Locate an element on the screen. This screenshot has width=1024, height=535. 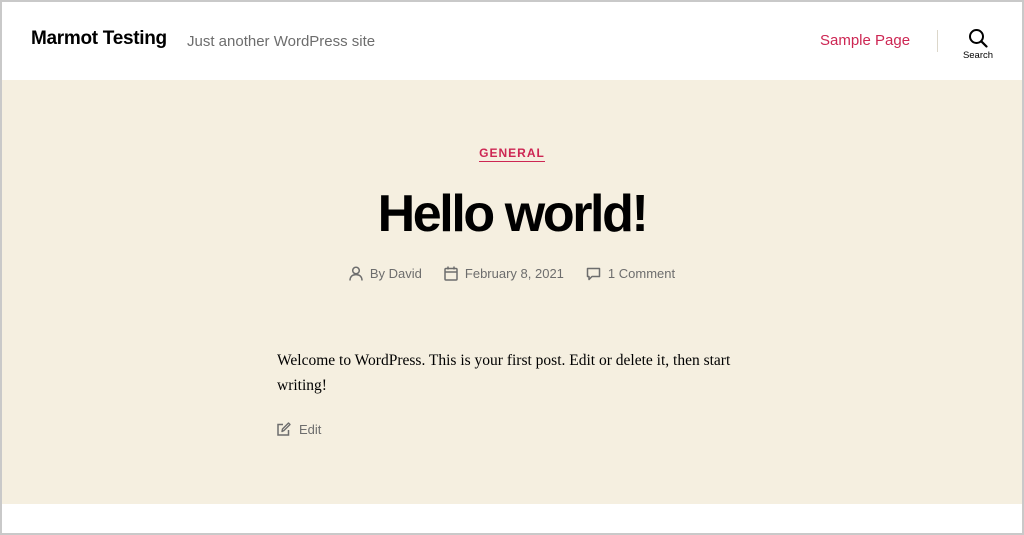
calendar-icon is located at coordinates (451, 273).